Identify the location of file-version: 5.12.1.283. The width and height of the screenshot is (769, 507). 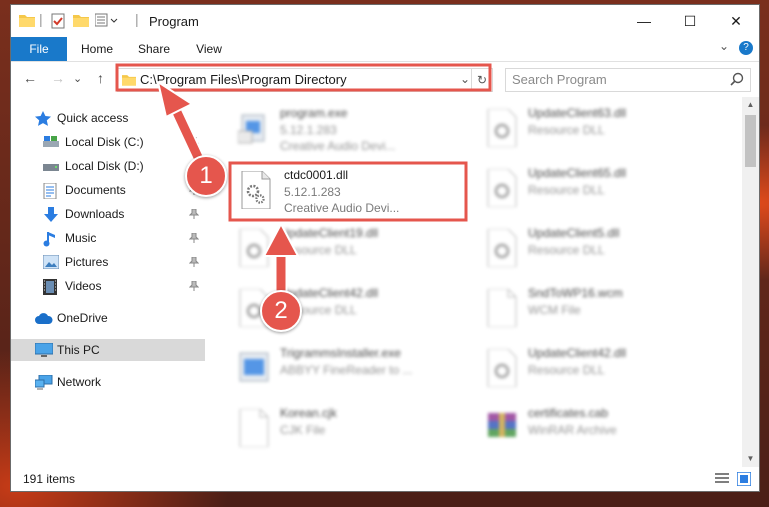
(312, 192).